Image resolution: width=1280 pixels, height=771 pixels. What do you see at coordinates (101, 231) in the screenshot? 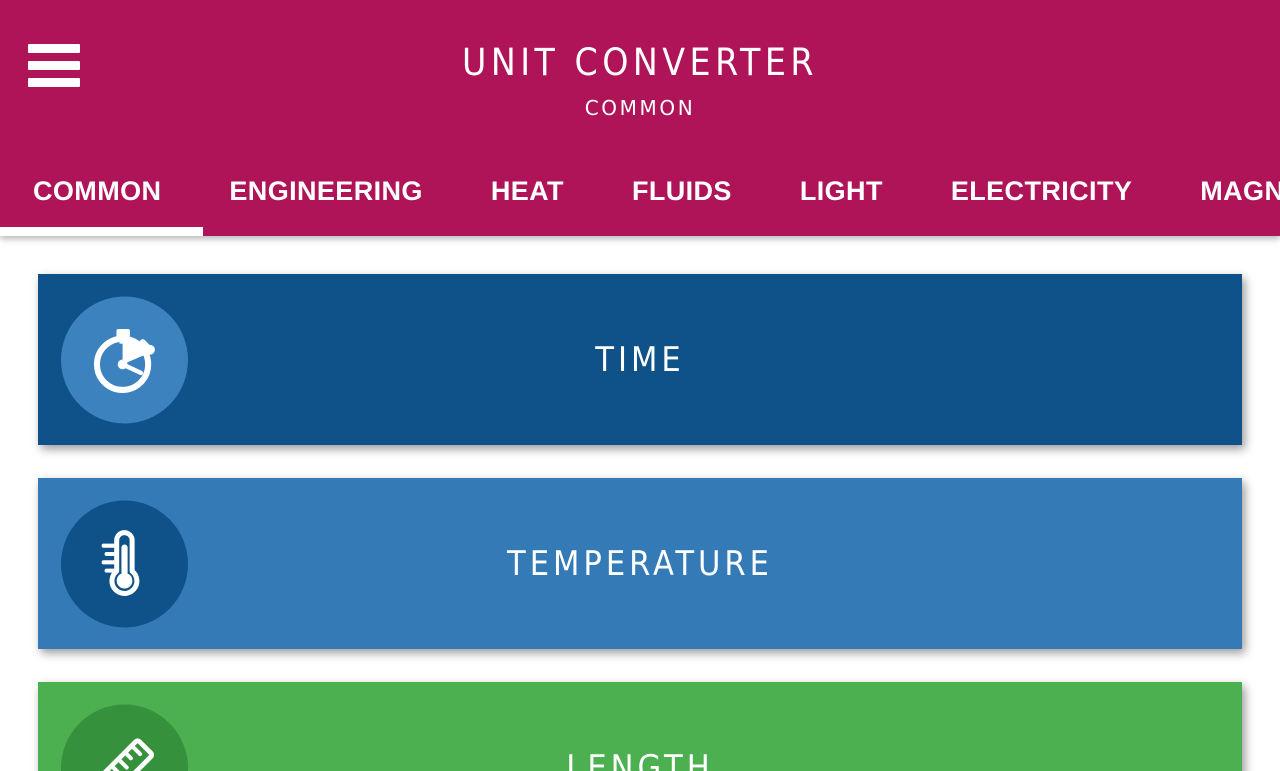
I see `active-tab-indicator` at bounding box center [101, 231].